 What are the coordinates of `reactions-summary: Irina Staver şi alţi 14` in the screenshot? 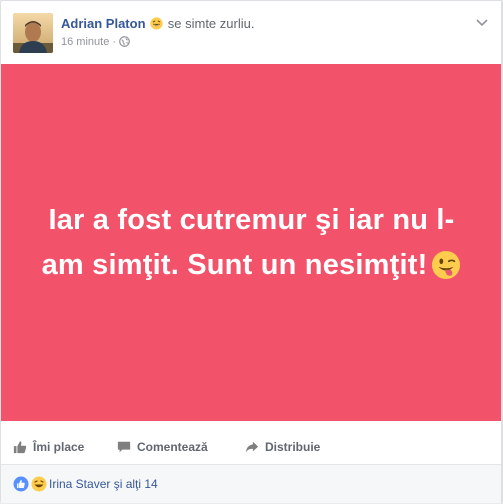 It's located at (251, 484).